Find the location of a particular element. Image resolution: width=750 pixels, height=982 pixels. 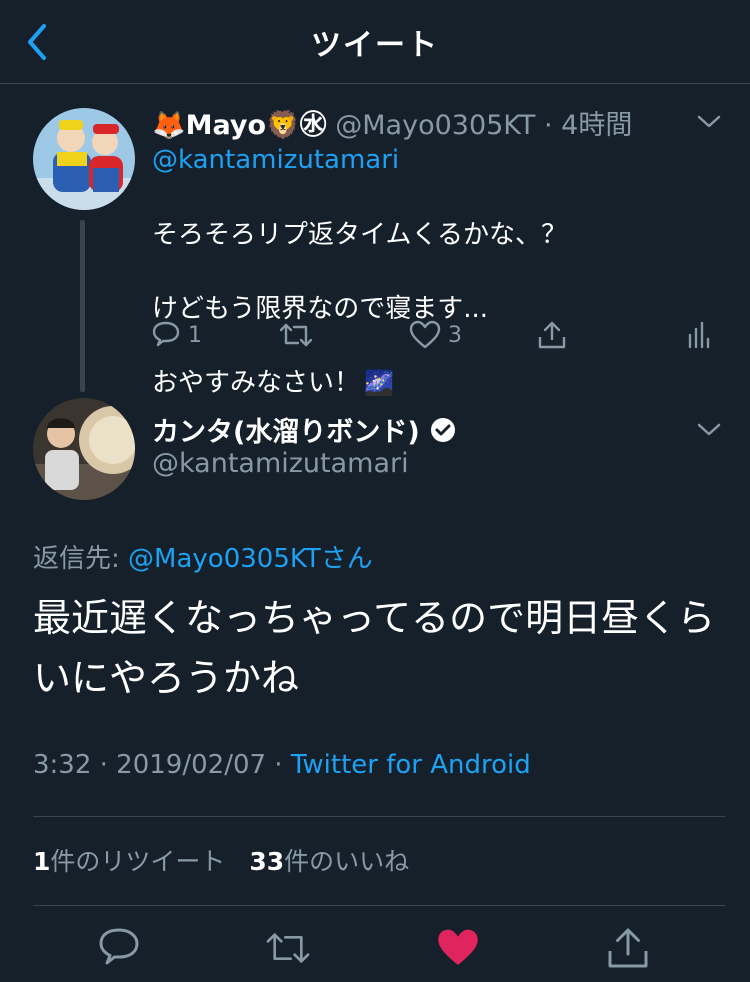

like-button: 3 is located at coordinates (435, 335).